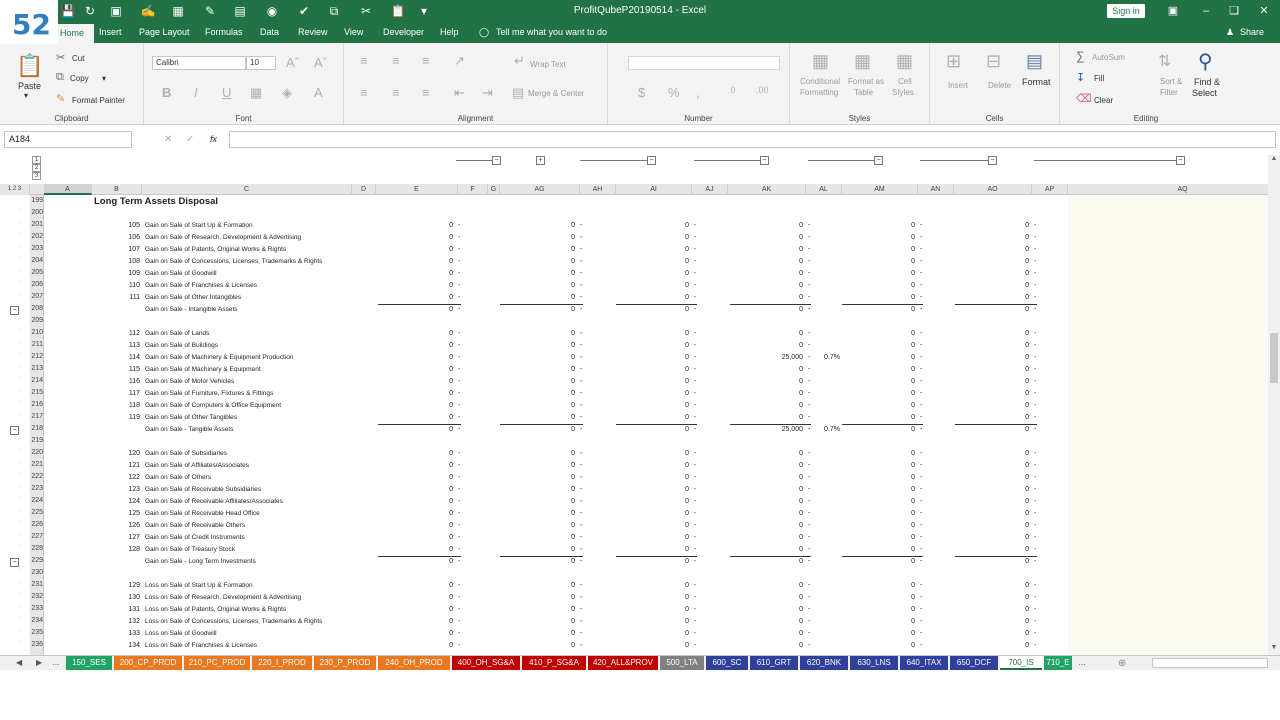 The image size is (1280, 720). Describe the element at coordinates (1168, 425) in the screenshot. I see `column-aq-cells` at that location.